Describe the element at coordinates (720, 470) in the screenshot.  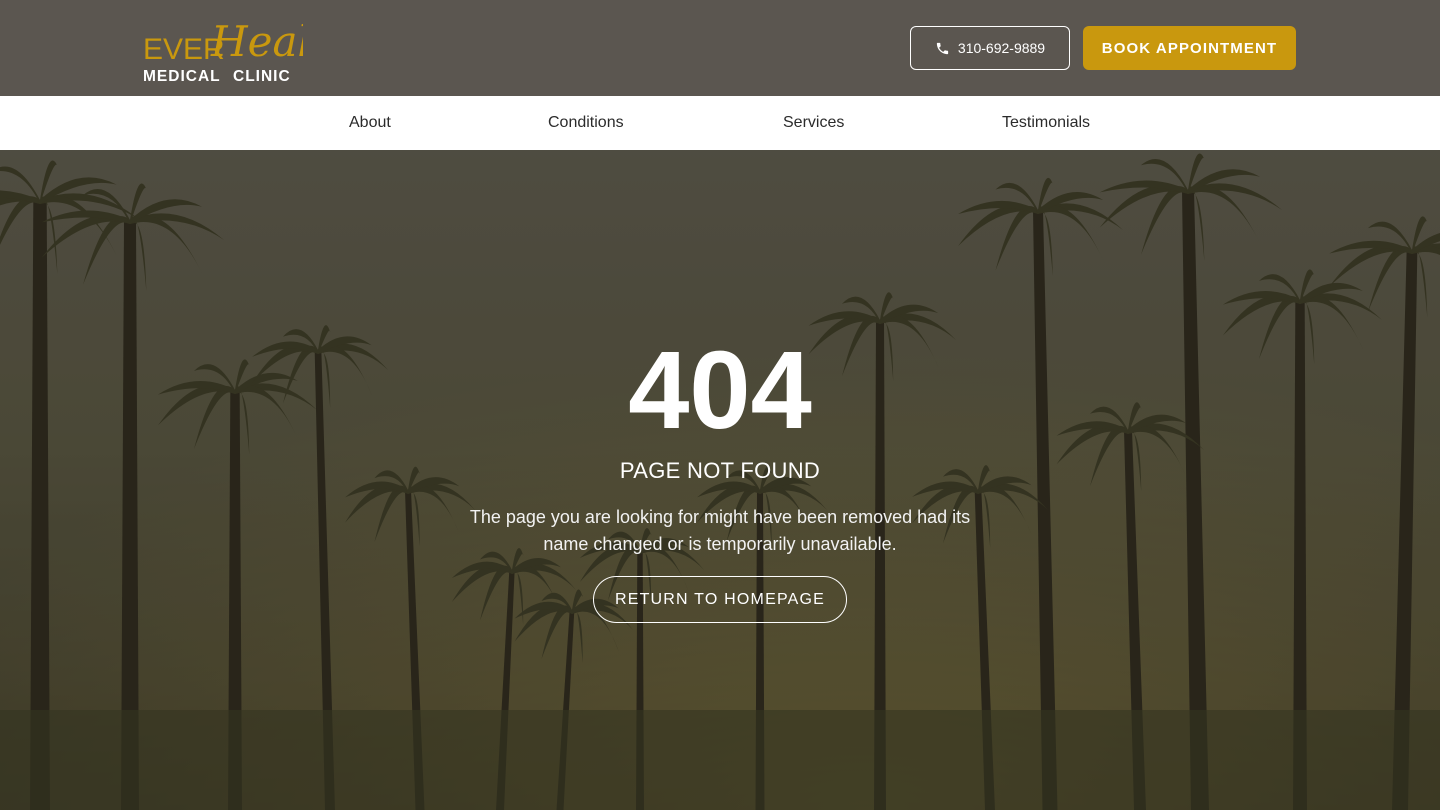
I see `error-title: PAGE NOT FOUND` at that location.